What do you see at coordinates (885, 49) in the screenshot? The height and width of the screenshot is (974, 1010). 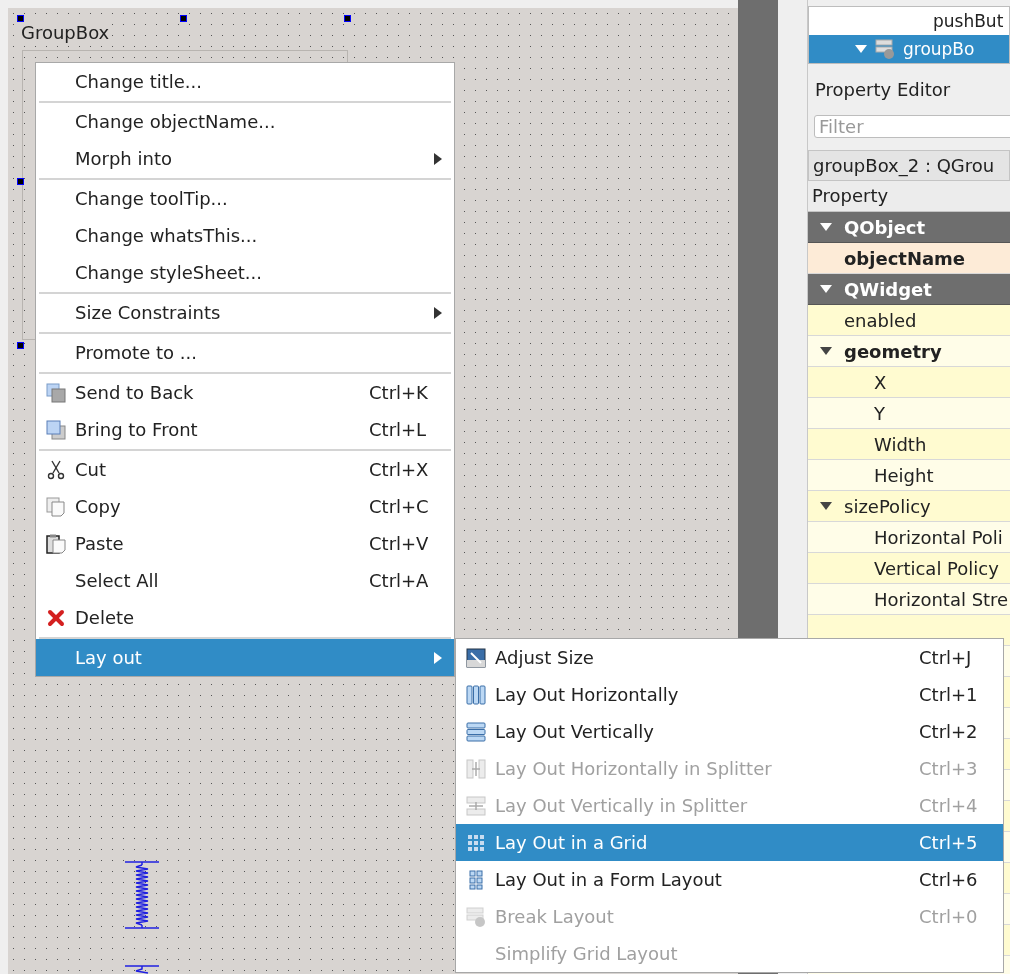 I see `group-box-icon` at bounding box center [885, 49].